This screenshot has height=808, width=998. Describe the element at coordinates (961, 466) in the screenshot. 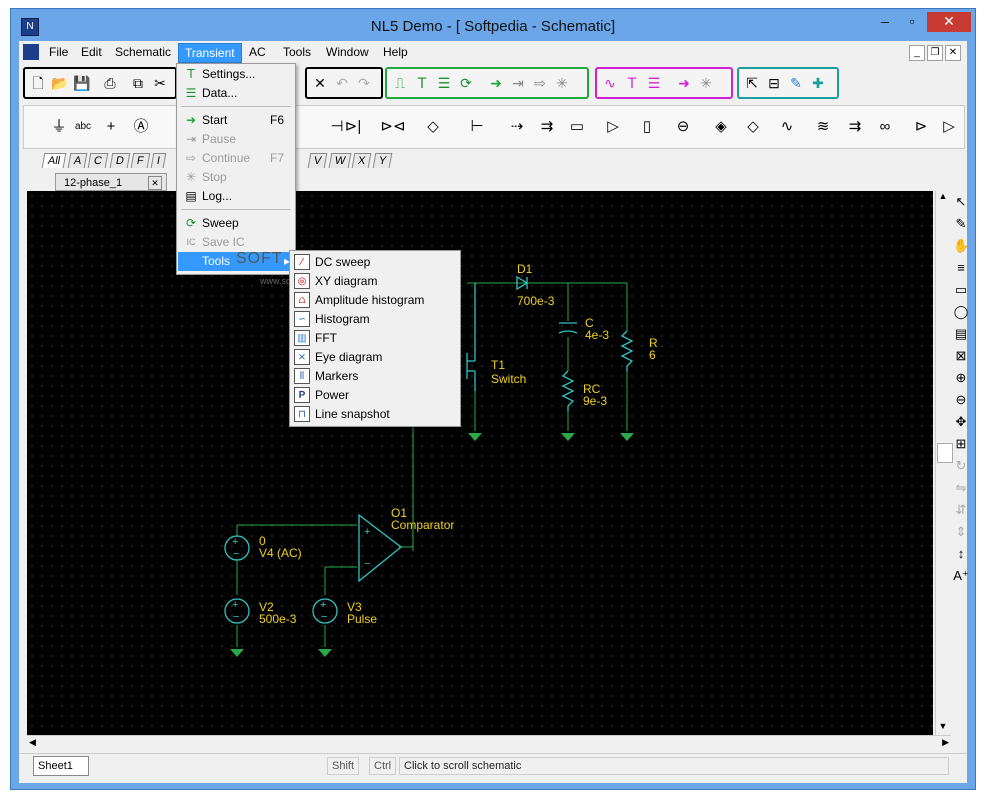

I see `rotate-icon: ↻` at that location.